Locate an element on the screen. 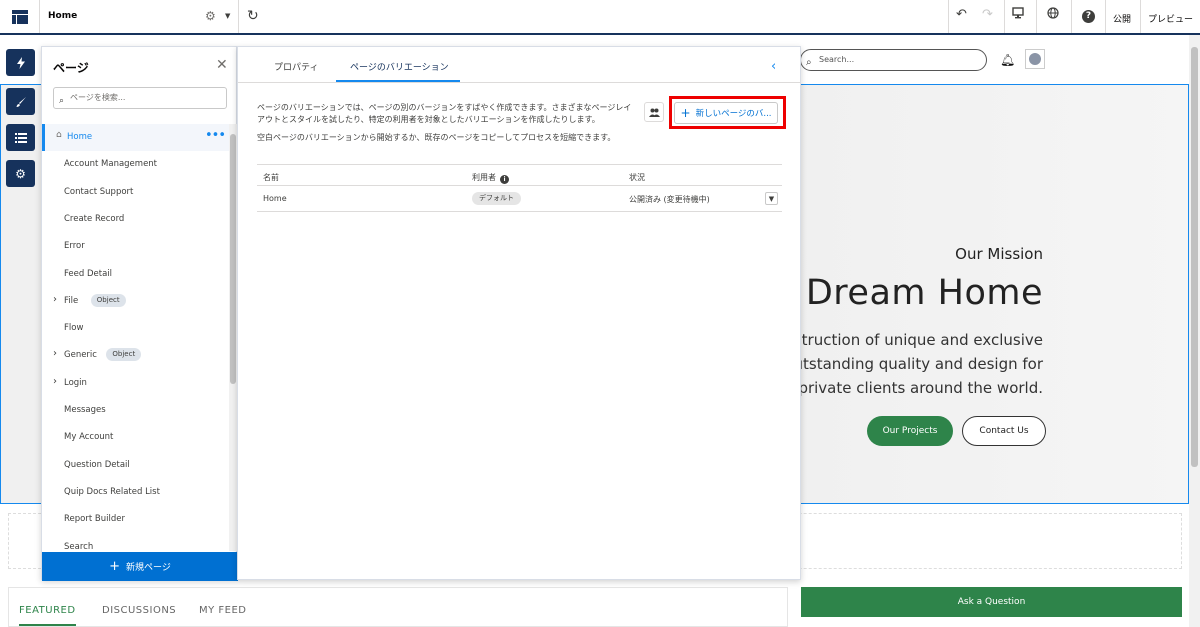  help-icon: ? is located at coordinates (1088, 16).